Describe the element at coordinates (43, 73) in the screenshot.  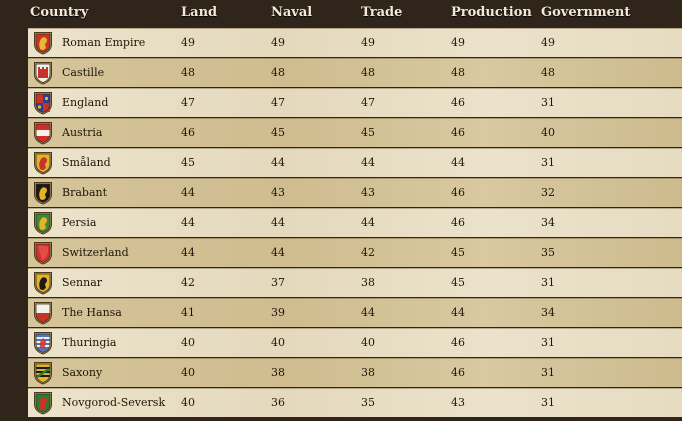
I see `castle-shield-icon` at that location.